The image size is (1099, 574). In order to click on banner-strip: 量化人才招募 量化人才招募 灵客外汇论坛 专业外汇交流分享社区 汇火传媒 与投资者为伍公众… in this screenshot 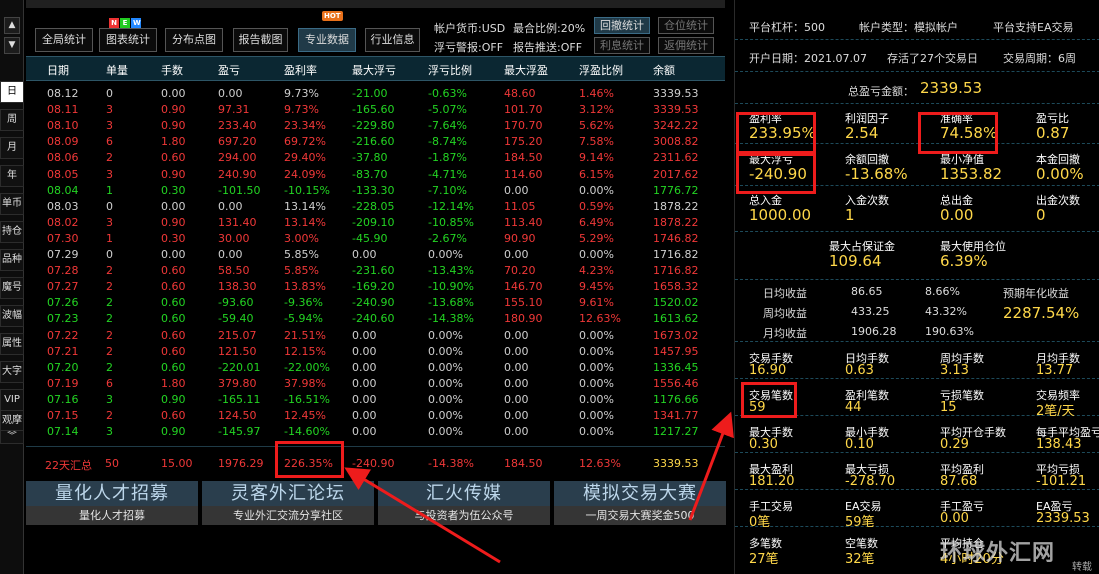, I will do `click(376, 503)`.